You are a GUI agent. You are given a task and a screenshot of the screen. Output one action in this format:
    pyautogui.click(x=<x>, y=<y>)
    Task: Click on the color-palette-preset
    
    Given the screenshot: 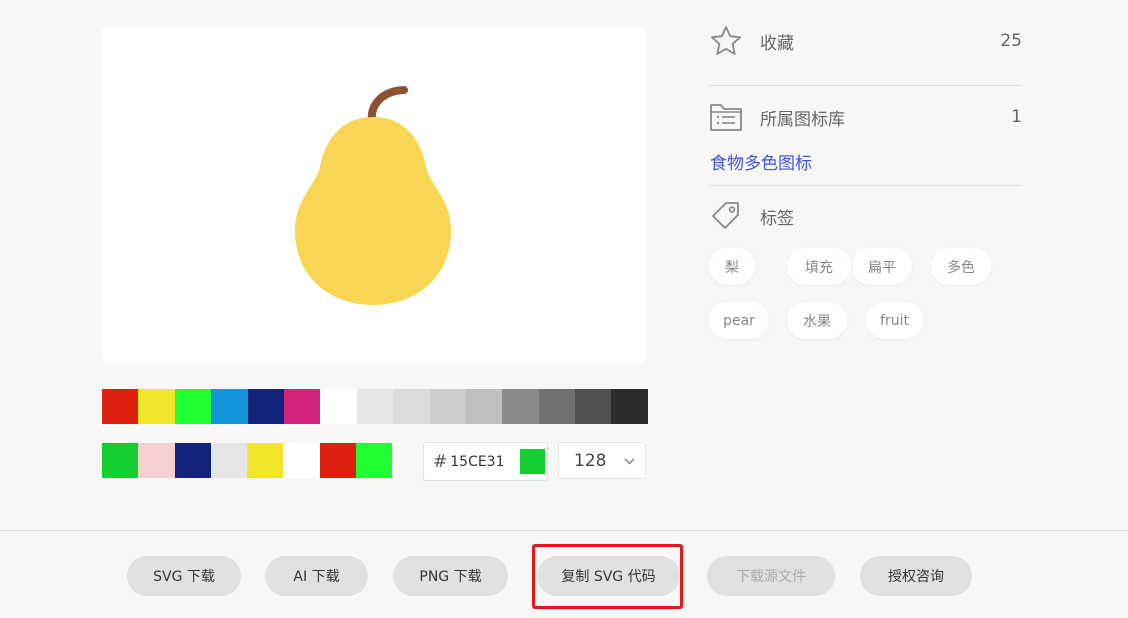 What is the action you would take?
    pyautogui.click(x=375, y=406)
    